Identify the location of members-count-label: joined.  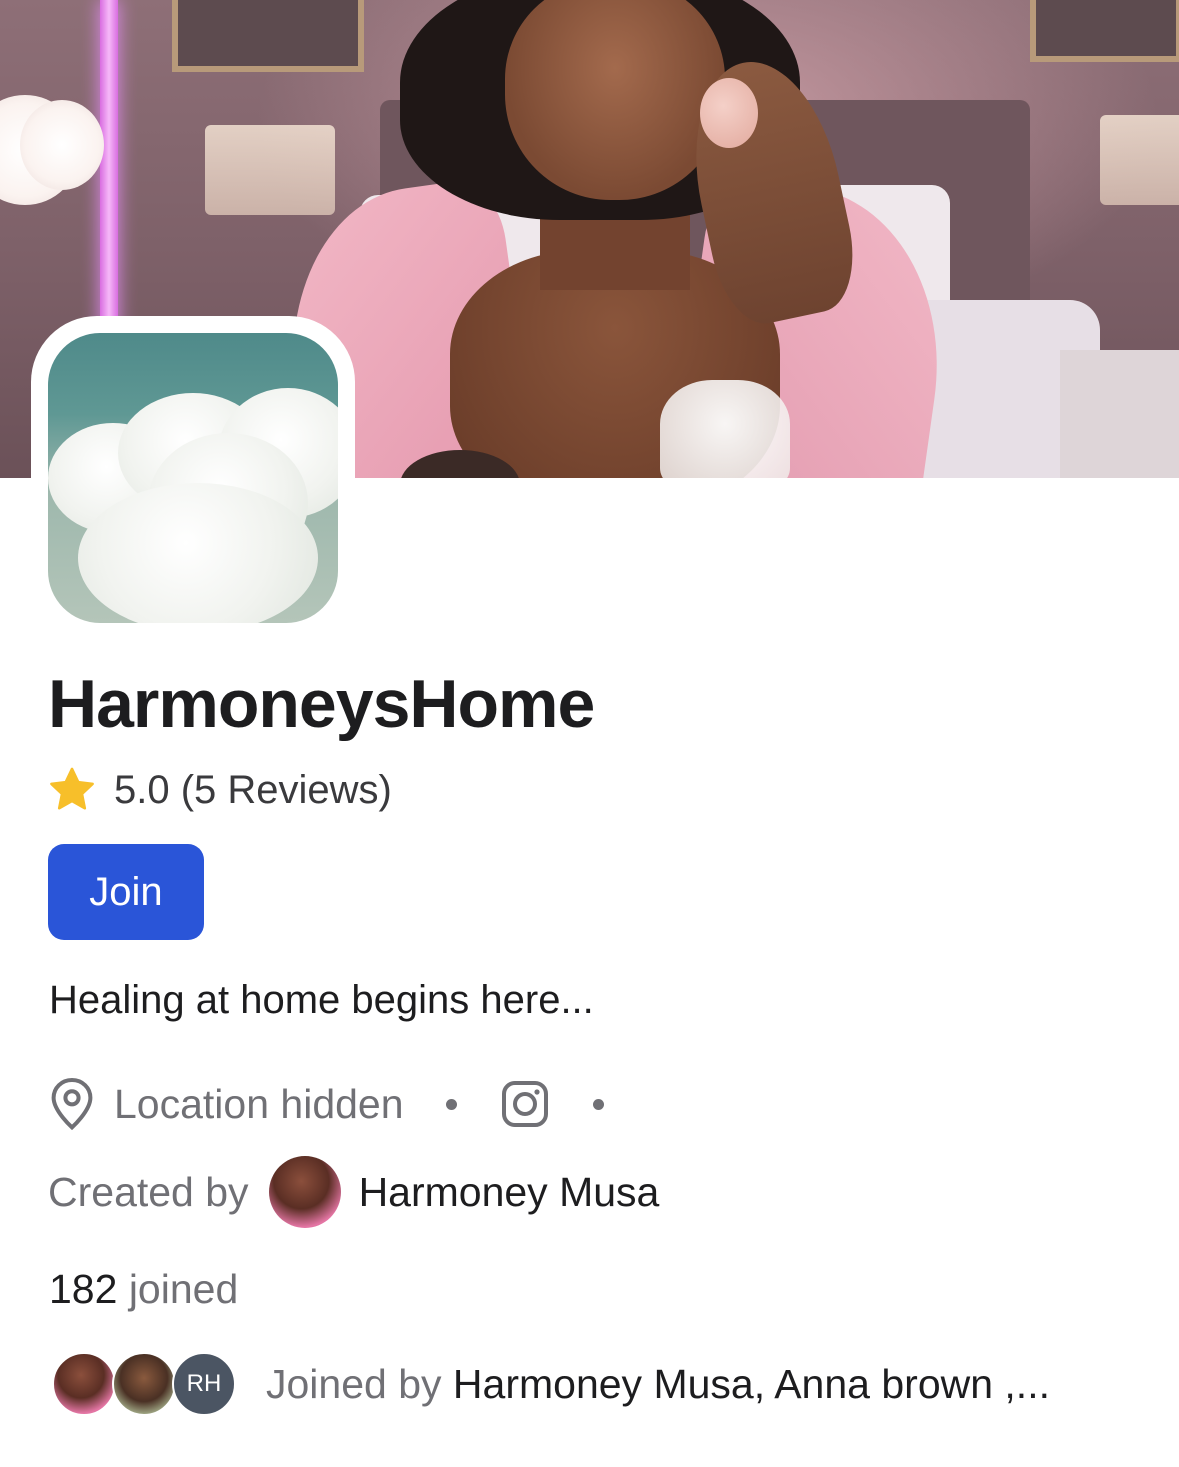
(183, 1289).